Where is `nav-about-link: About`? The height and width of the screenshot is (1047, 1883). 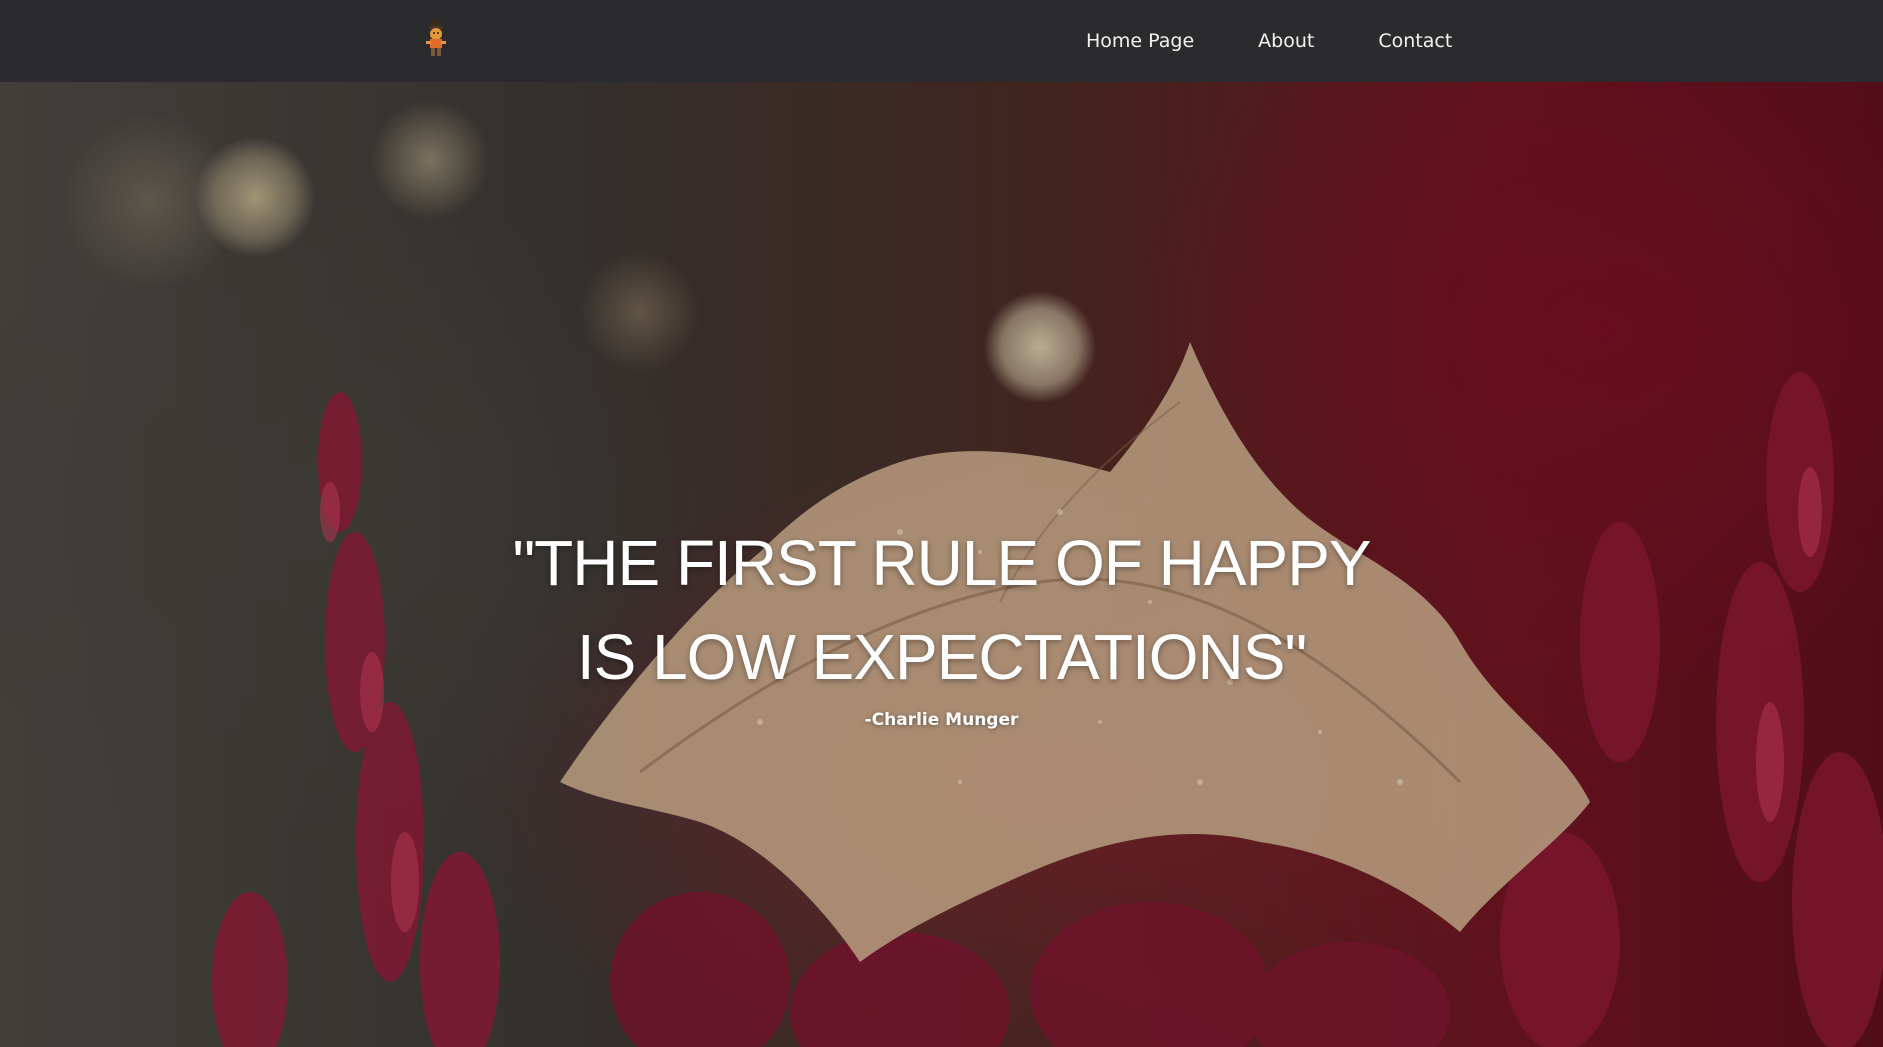
nav-about-link: About is located at coordinates (1286, 41).